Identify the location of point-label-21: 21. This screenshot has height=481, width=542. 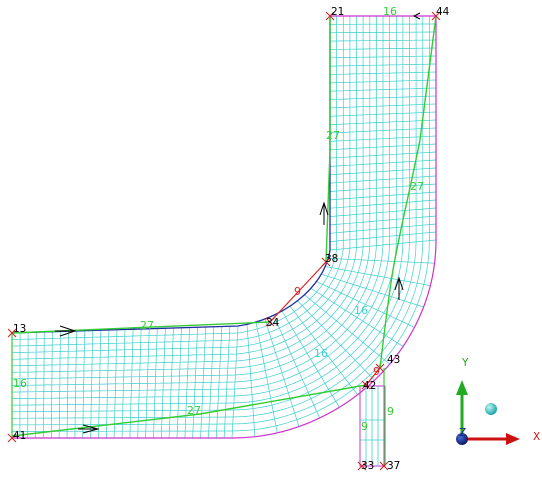
(337, 12).